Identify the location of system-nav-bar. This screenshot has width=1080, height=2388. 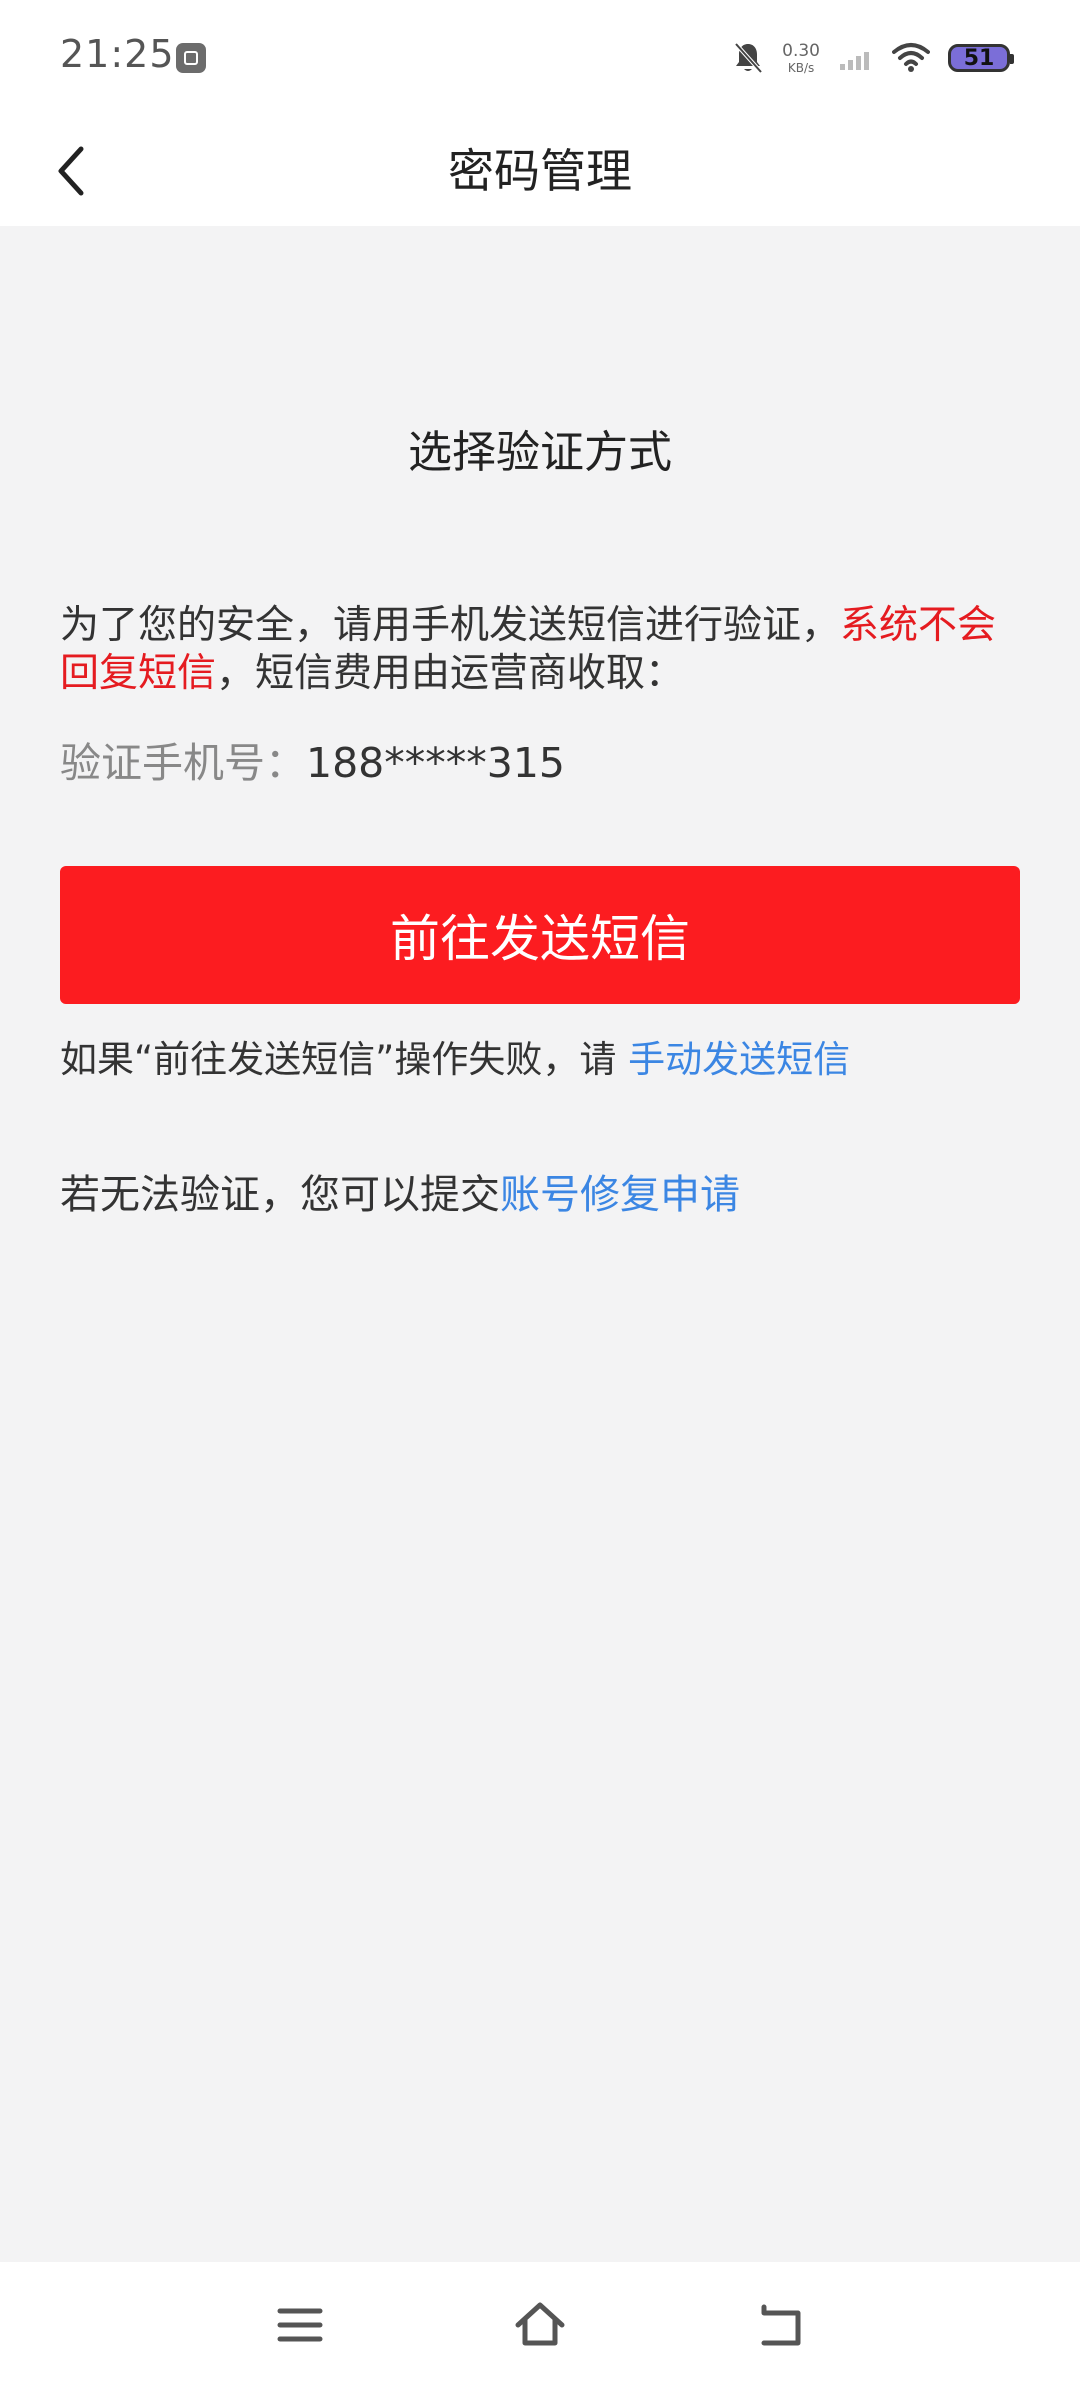
(540, 2325).